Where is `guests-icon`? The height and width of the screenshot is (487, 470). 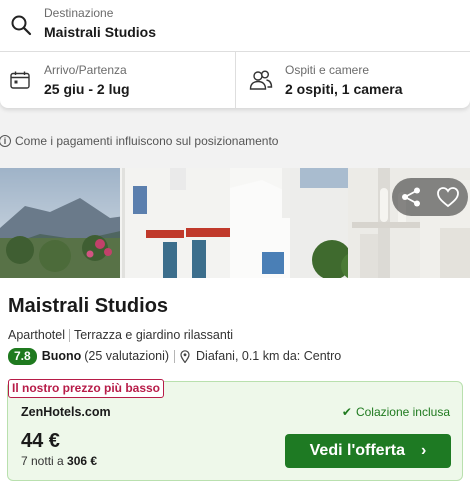 guests-icon is located at coordinates (261, 80).